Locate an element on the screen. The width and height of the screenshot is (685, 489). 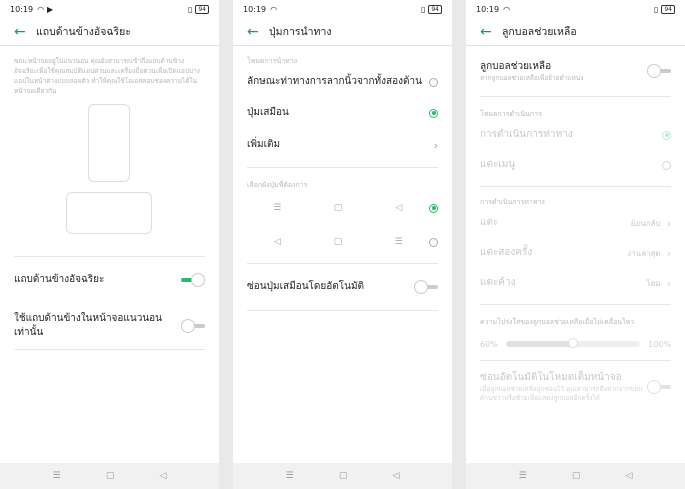
double-tap-value: งานล่าสุด is located at coordinates (644, 253).